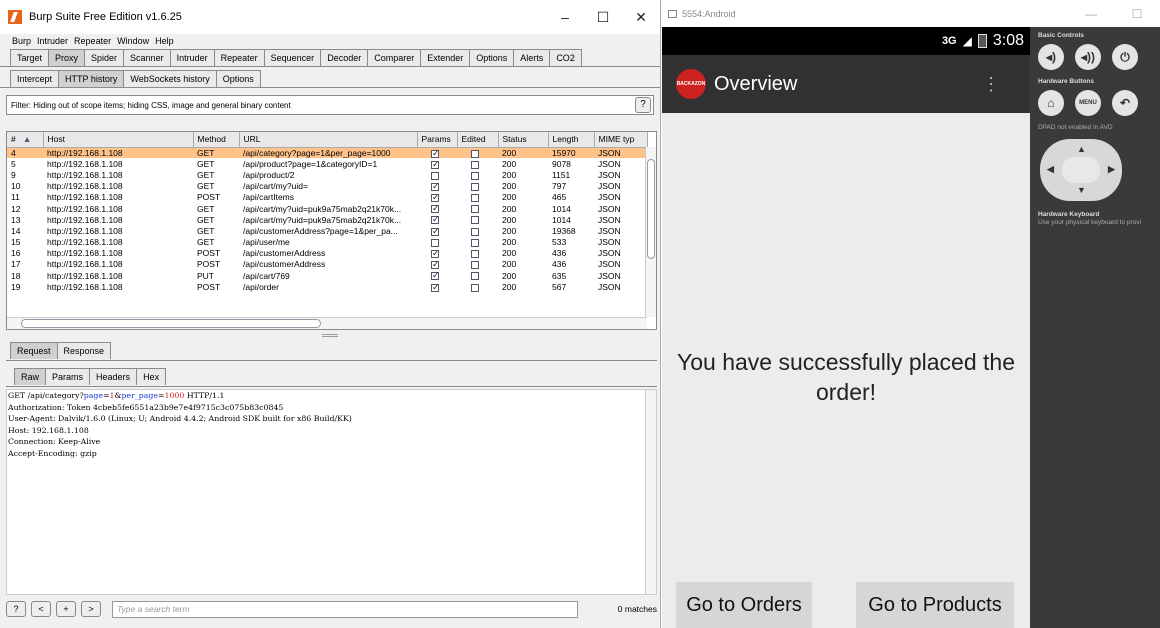 Image resolution: width=1160 pixels, height=628 pixels. Describe the element at coordinates (171, 323) in the screenshot. I see `table-hscroll-thumb` at that location.